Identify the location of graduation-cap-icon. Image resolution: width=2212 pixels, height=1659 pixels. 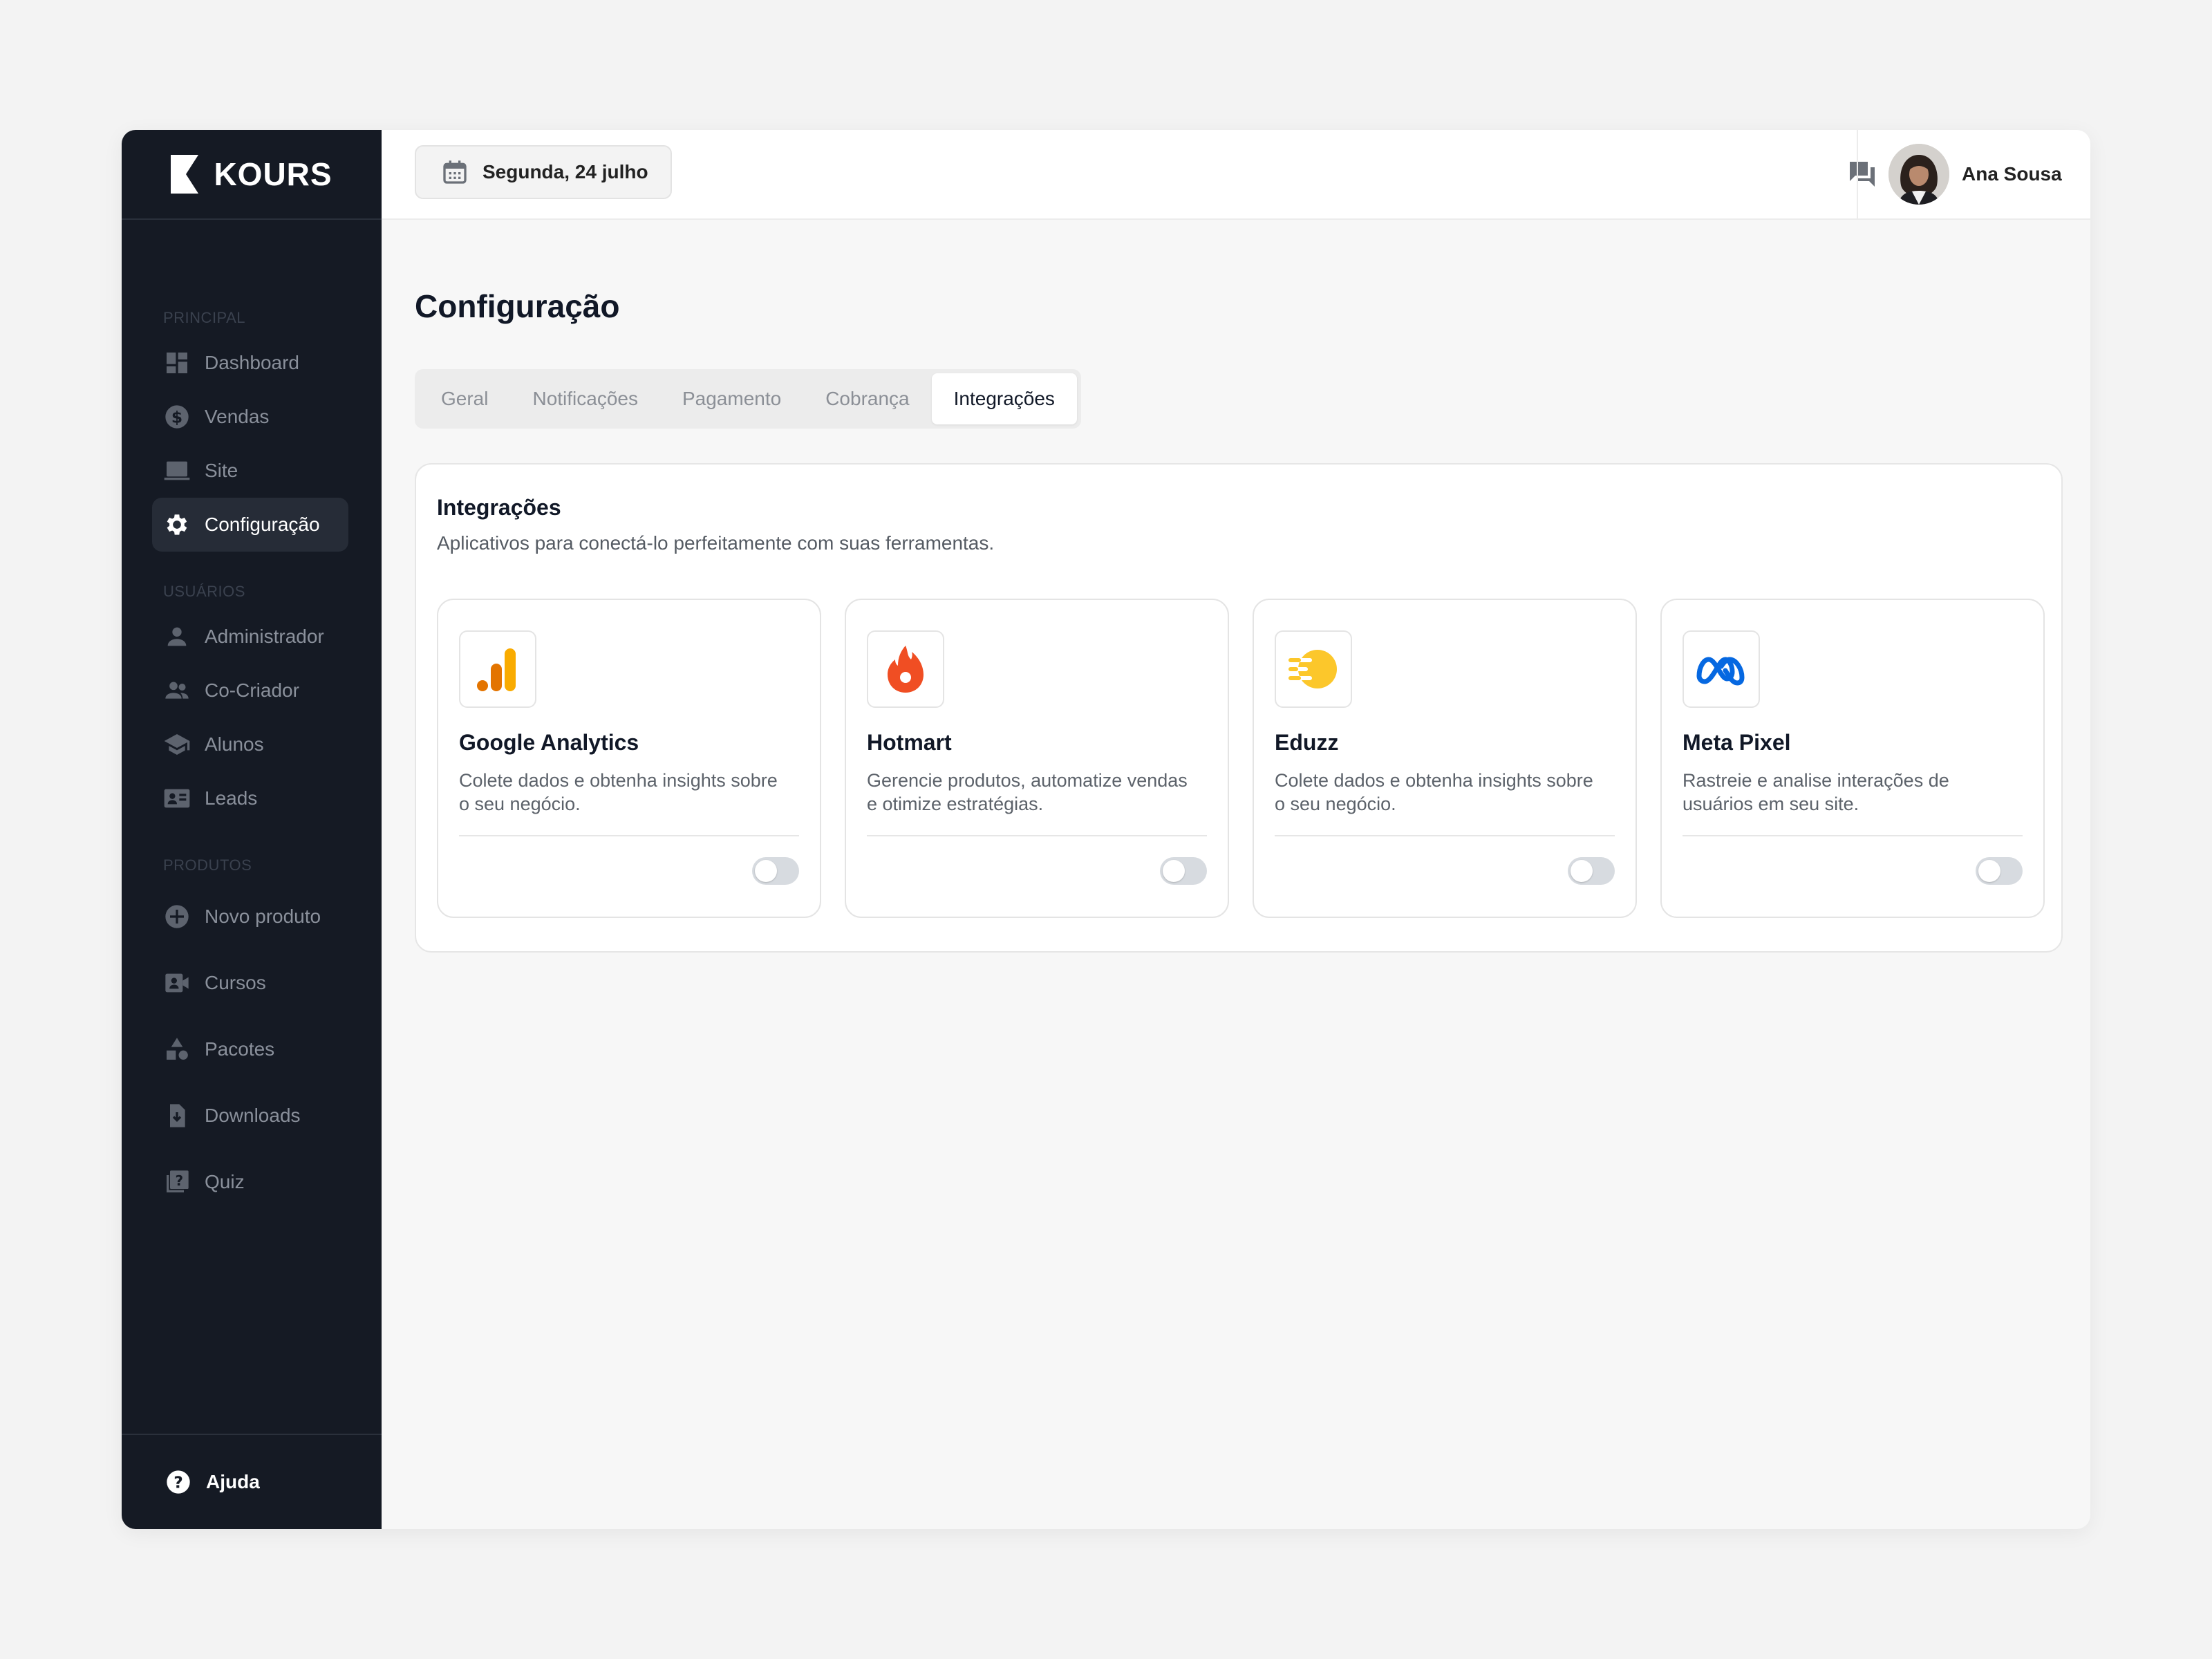
(177, 744).